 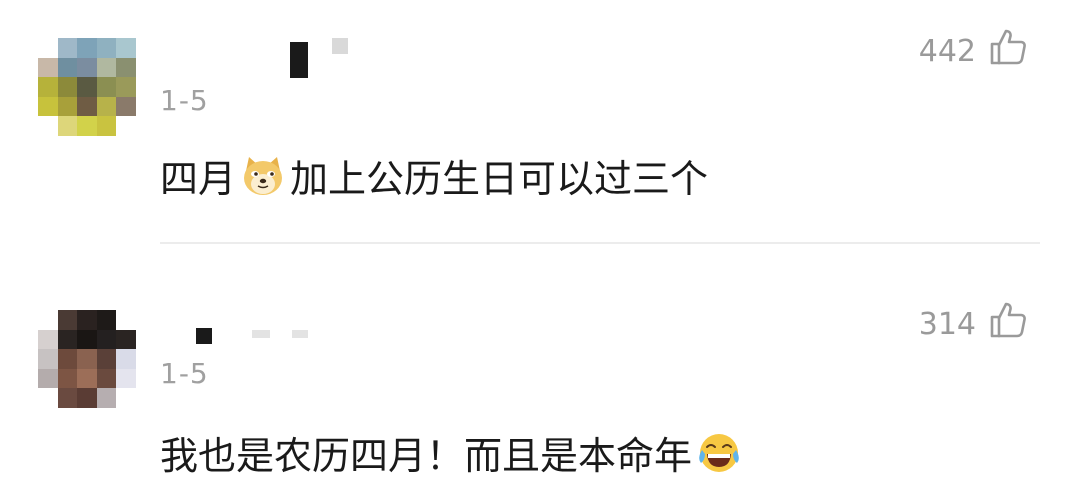 I want to click on like-button: 442, so click(x=973, y=51).